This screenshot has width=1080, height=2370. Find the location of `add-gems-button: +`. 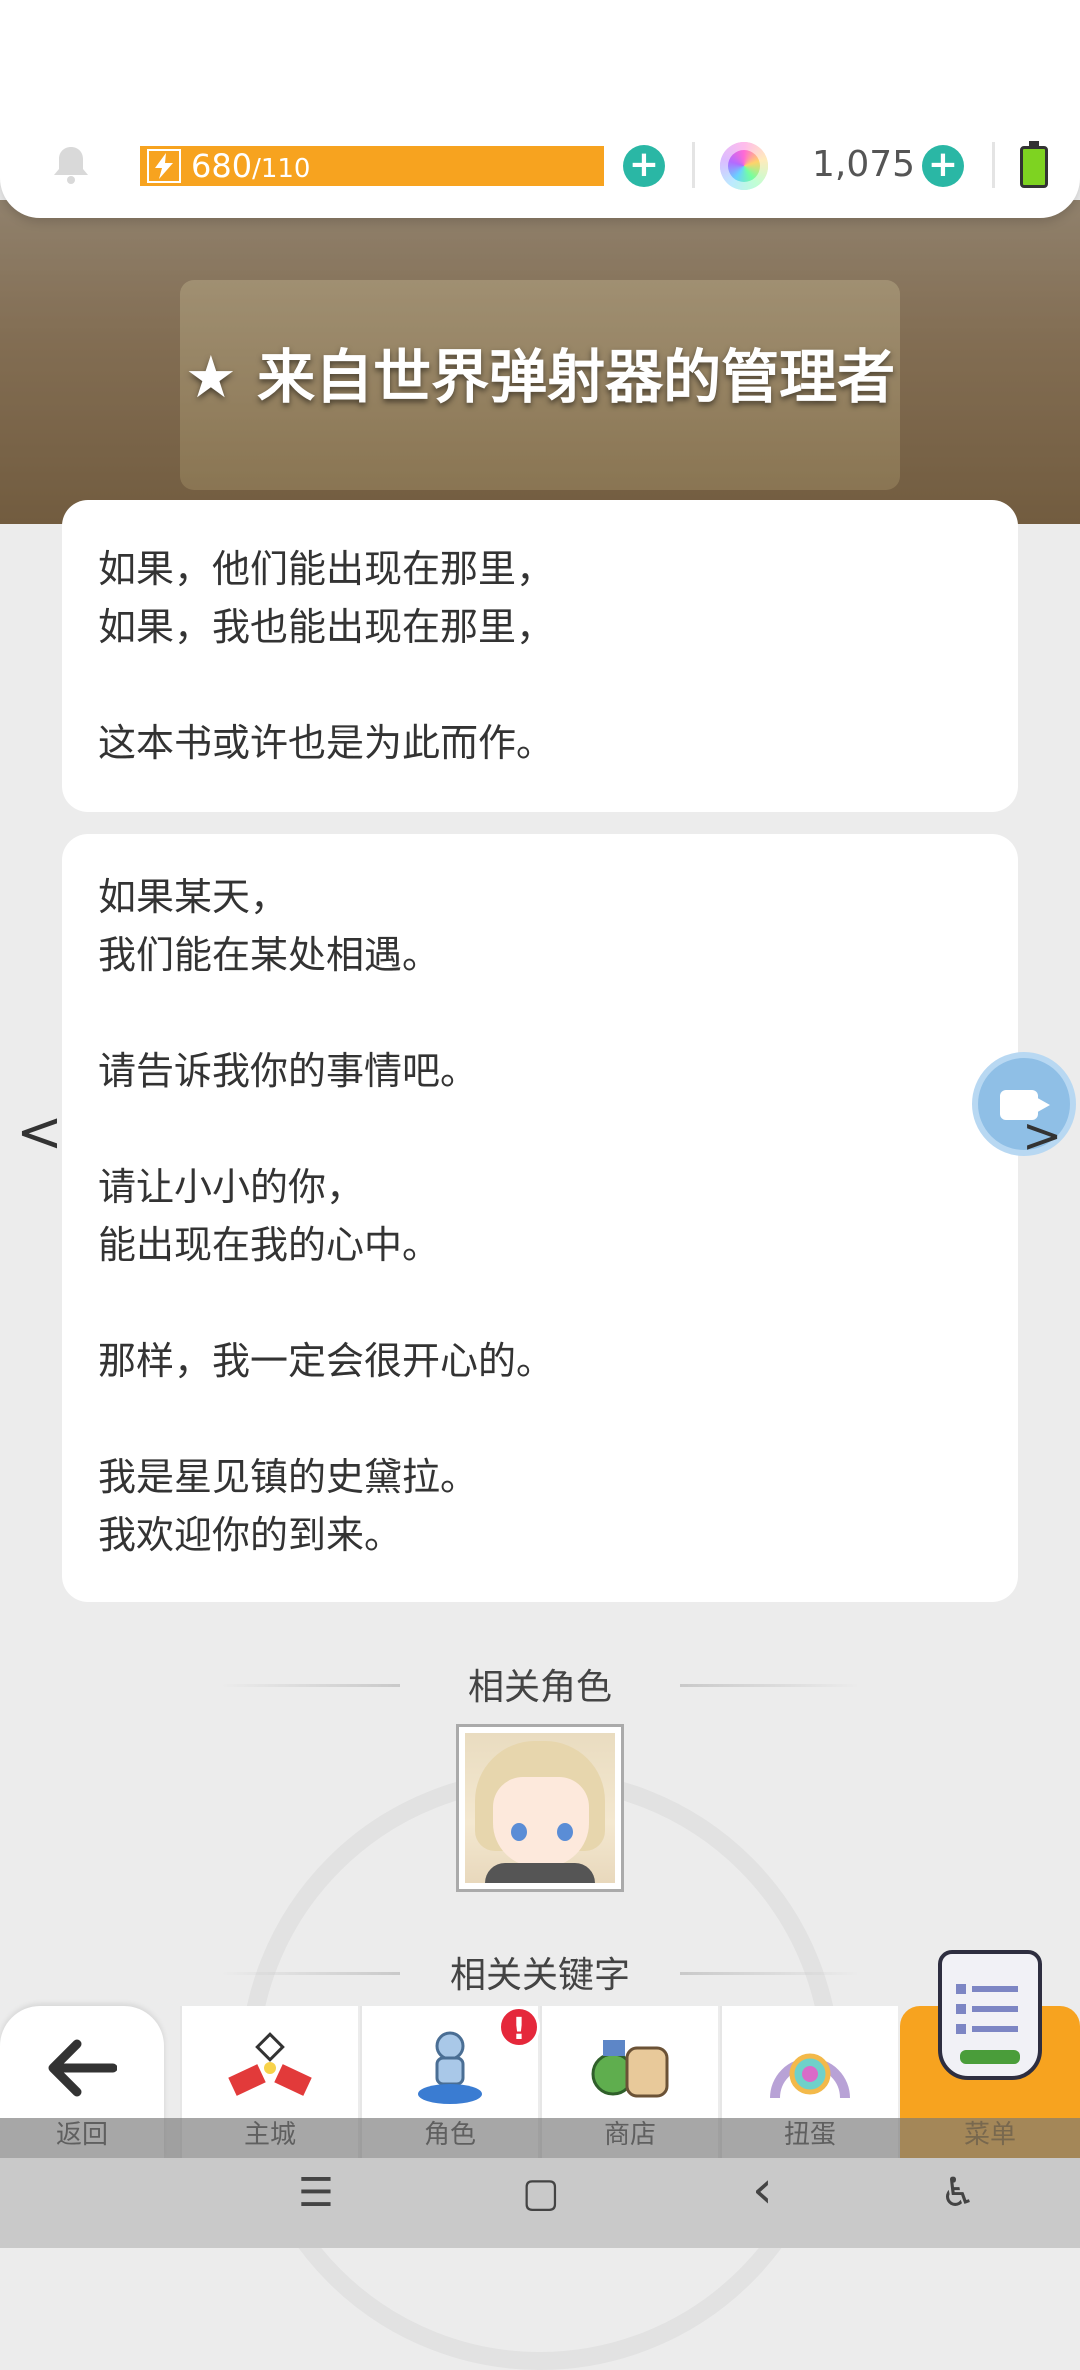

add-gems-button: + is located at coordinates (943, 166).